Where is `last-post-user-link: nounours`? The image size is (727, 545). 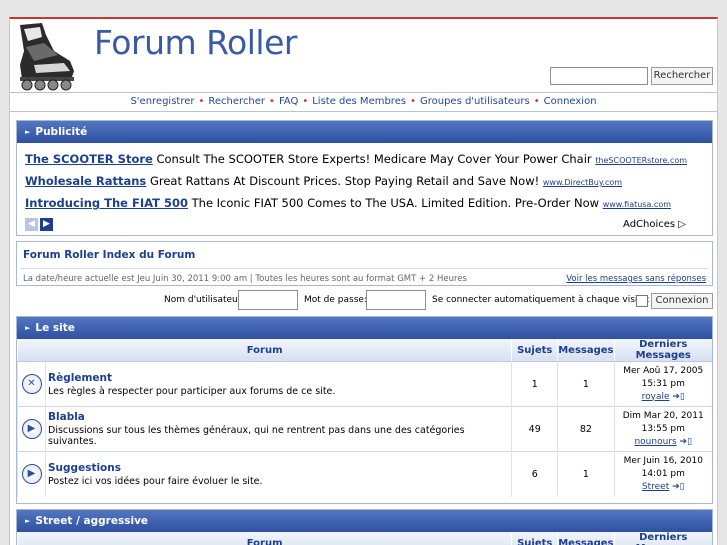 last-post-user-link: nounours is located at coordinates (655, 442).